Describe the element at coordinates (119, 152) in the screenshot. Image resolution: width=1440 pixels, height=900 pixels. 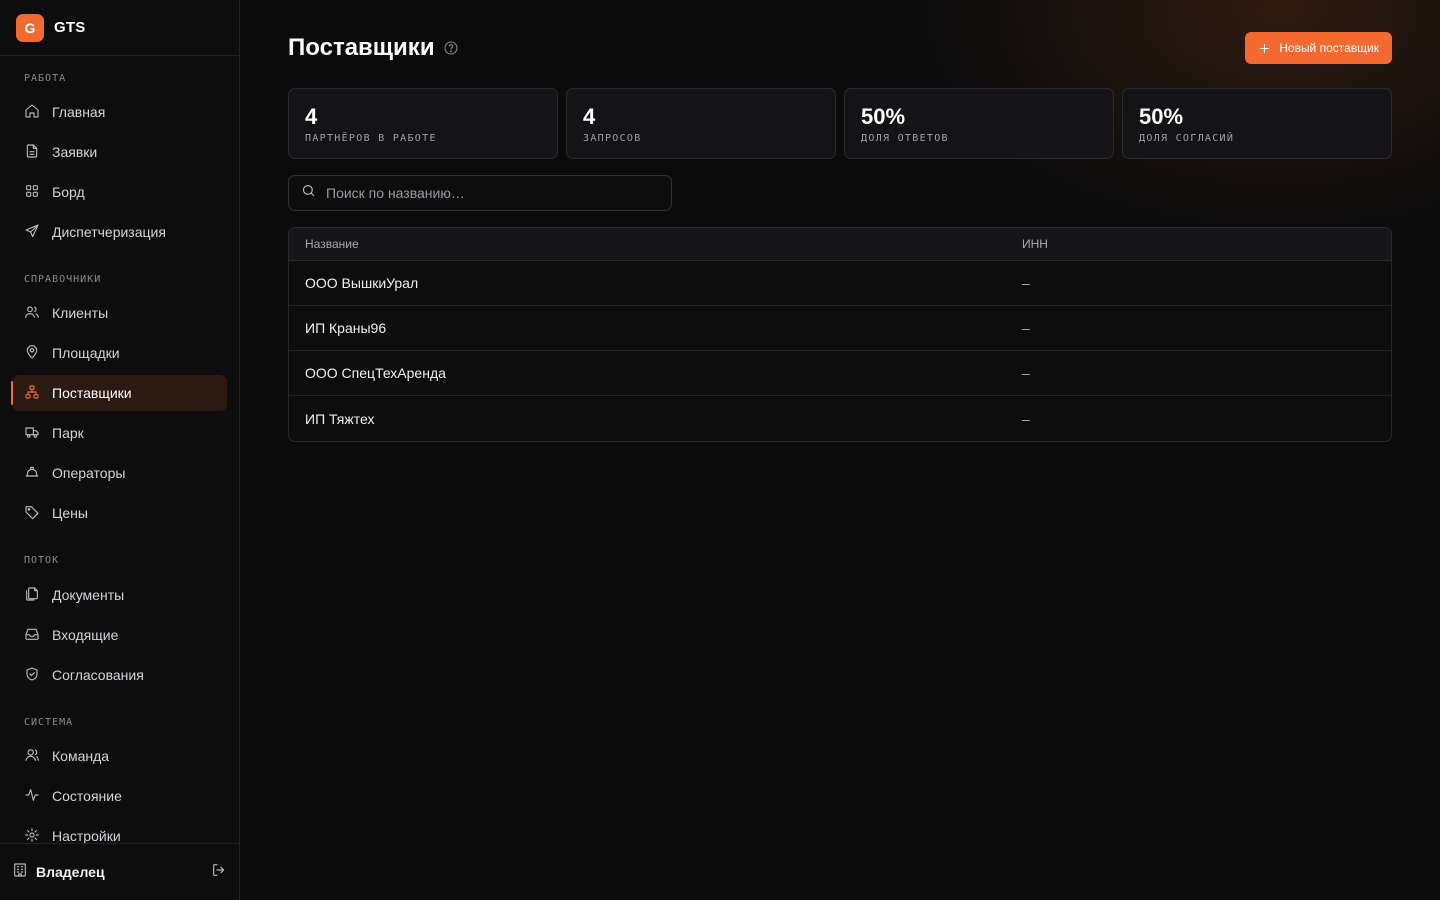
I see `sidebar-item-requests: Заявки` at that location.